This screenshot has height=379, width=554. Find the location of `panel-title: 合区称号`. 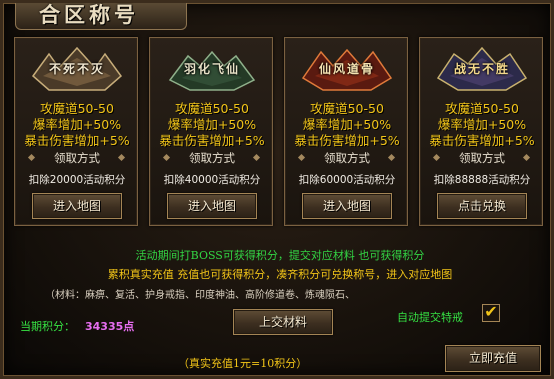

panel-title: 合区称号 is located at coordinates (89, 14).